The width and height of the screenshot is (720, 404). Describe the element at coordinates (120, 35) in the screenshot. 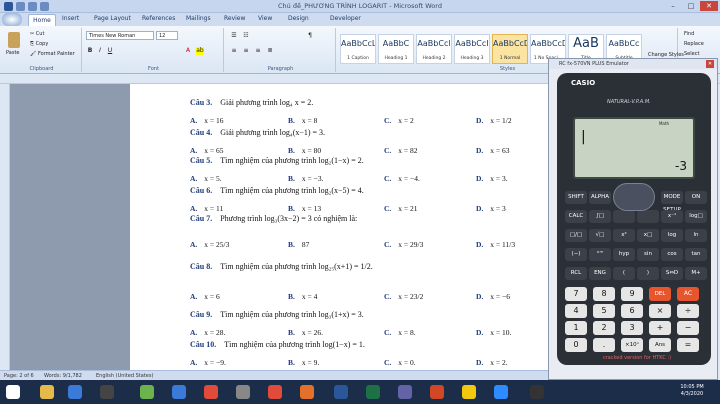

I see `font-name-select: Times New Roman` at that location.